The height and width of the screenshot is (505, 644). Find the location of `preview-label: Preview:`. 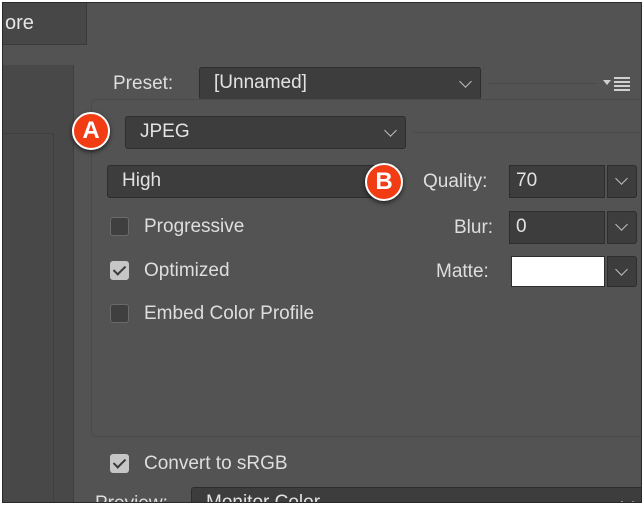

preview-label: Preview: is located at coordinates (131, 497).